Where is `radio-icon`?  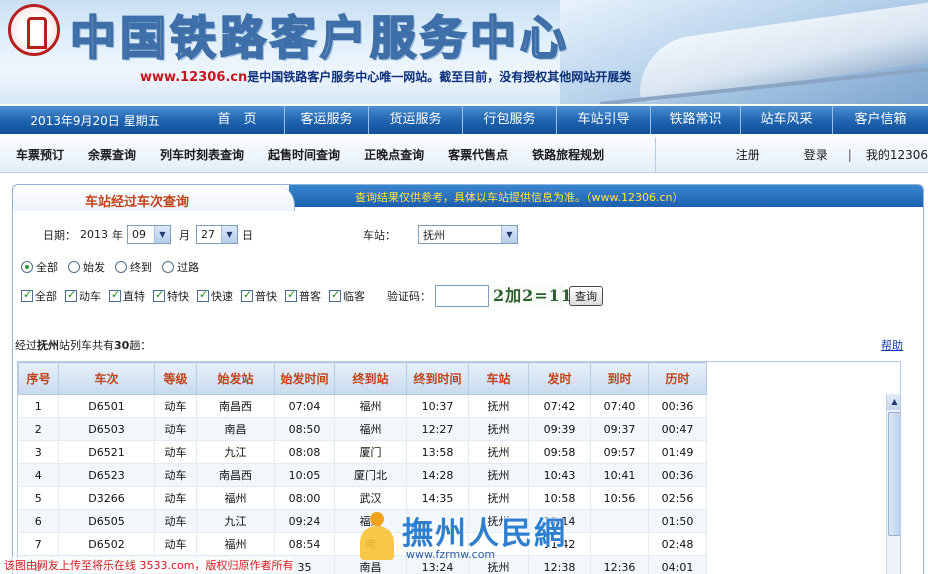 radio-icon is located at coordinates (74, 267).